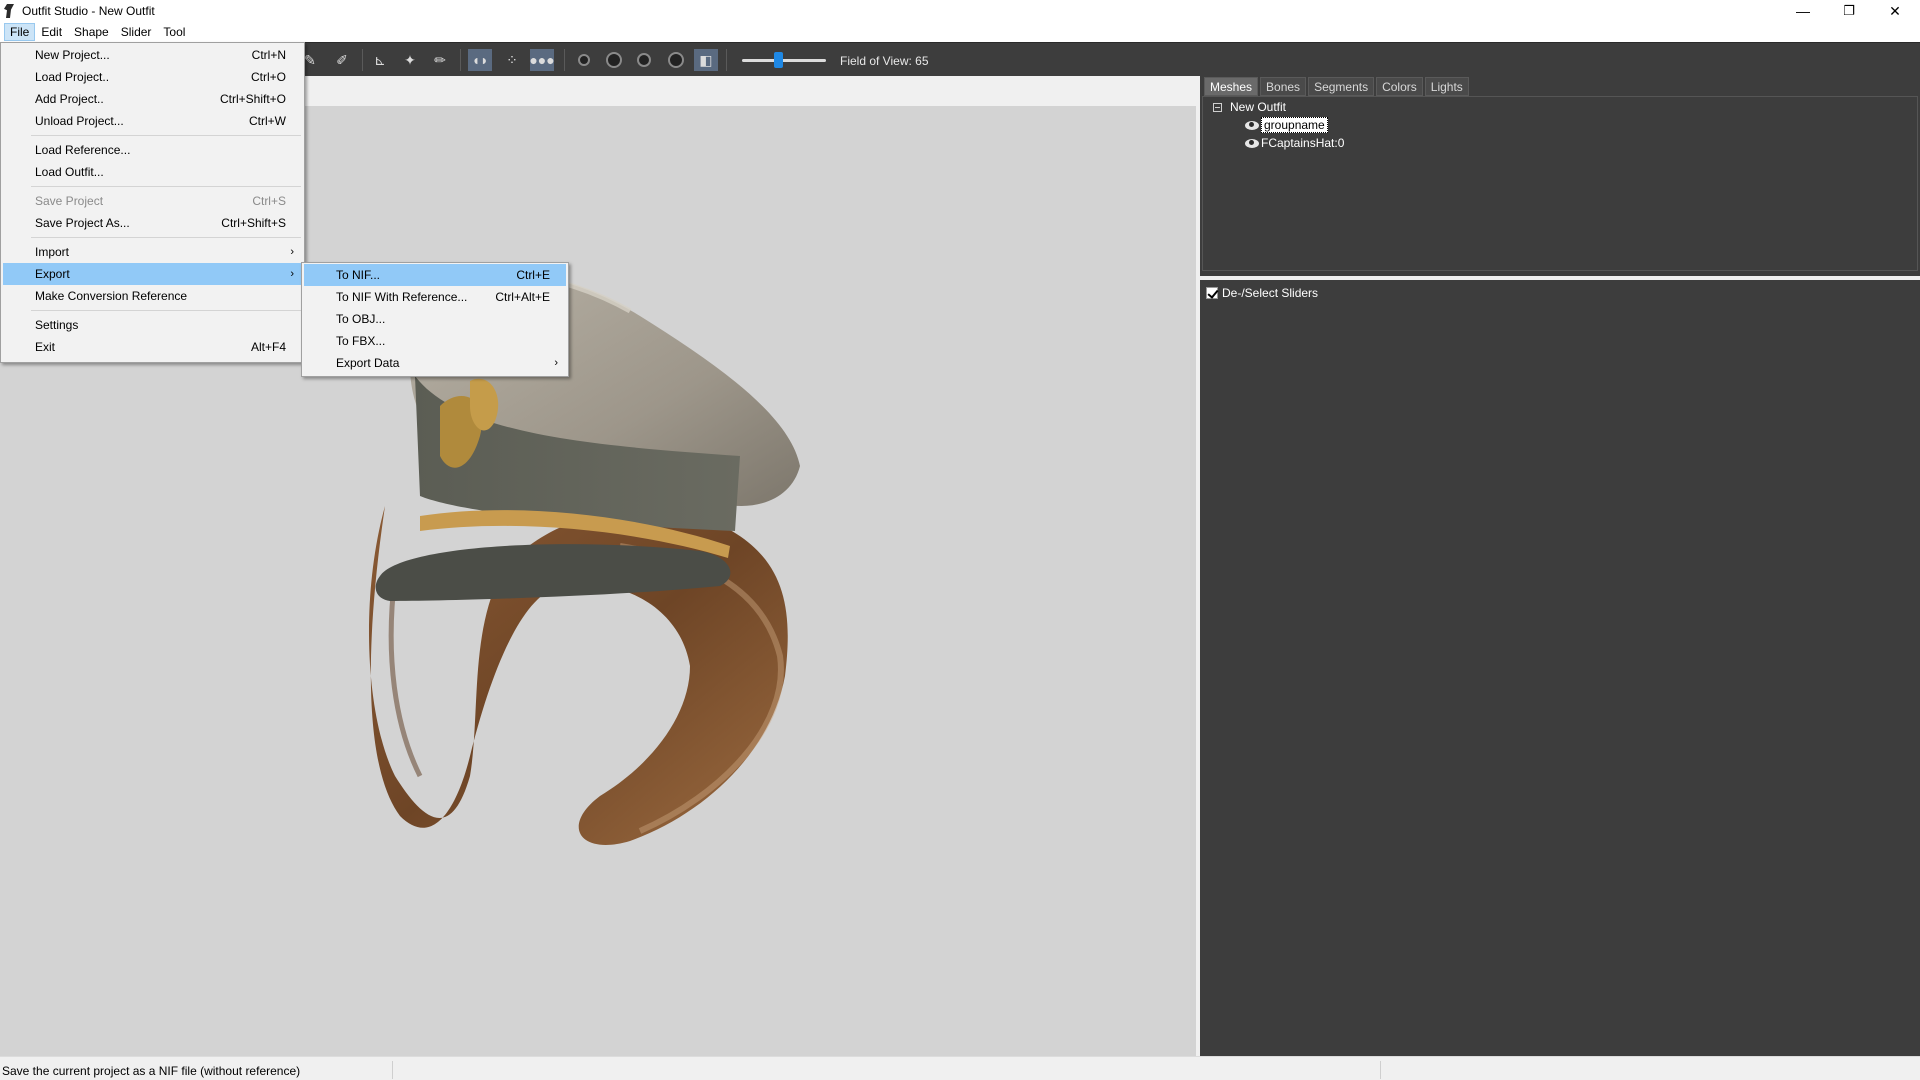 The width and height of the screenshot is (1920, 1080). Describe the element at coordinates (614, 60) in the screenshot. I see `brush-size-medium-icon` at that location.